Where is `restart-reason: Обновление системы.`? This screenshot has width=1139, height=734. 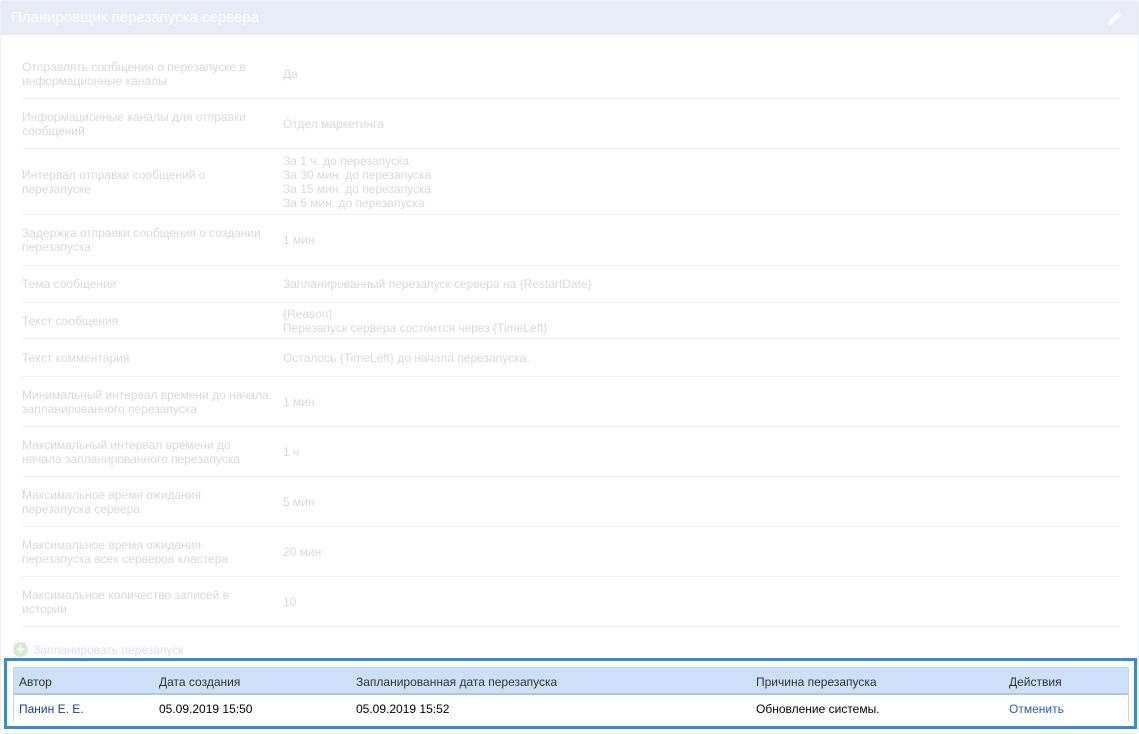
restart-reason: Обновление системы. is located at coordinates (818, 709).